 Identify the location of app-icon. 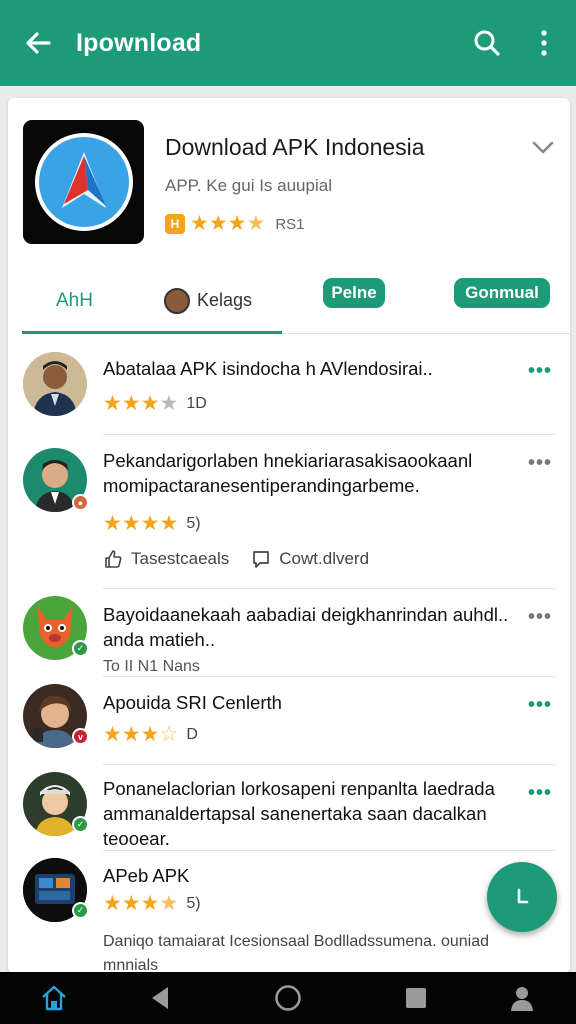
(83, 182).